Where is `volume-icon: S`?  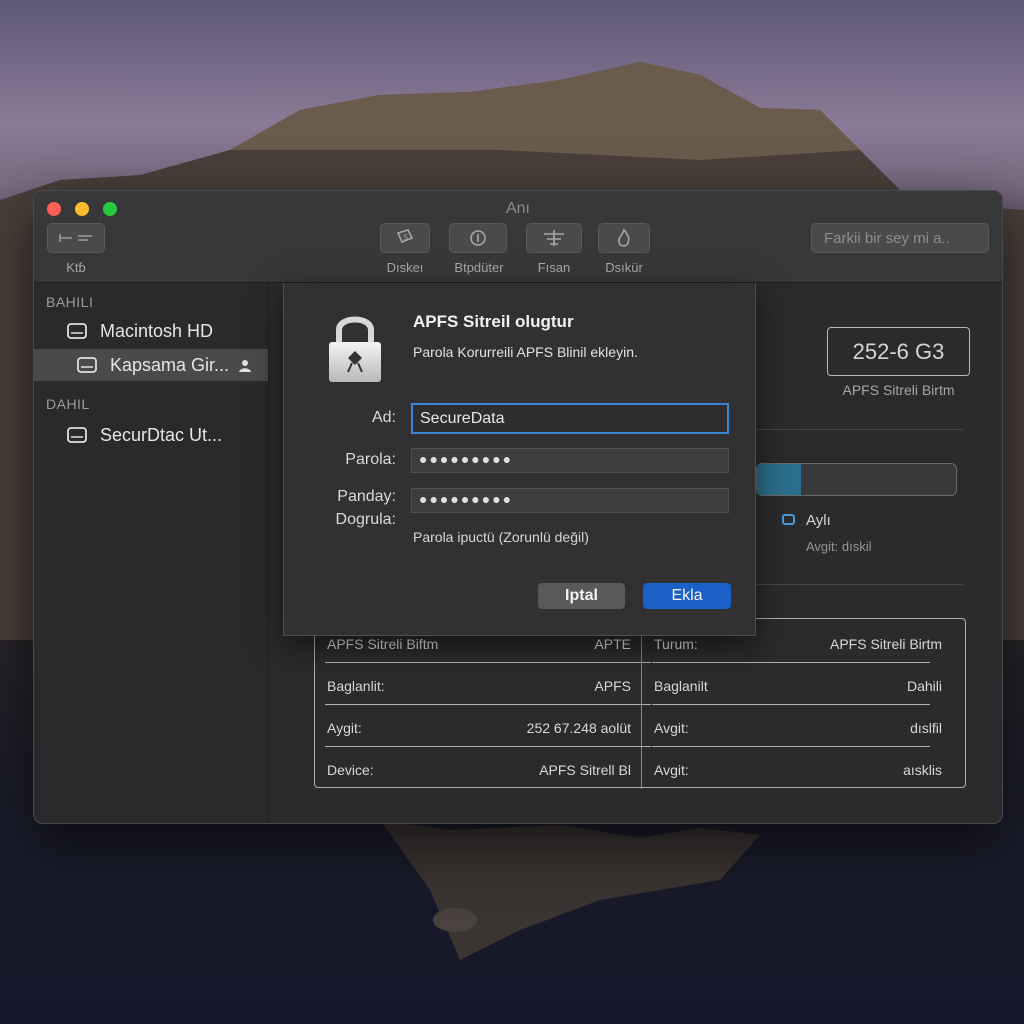
volume-icon: S is located at coordinates (405, 236).